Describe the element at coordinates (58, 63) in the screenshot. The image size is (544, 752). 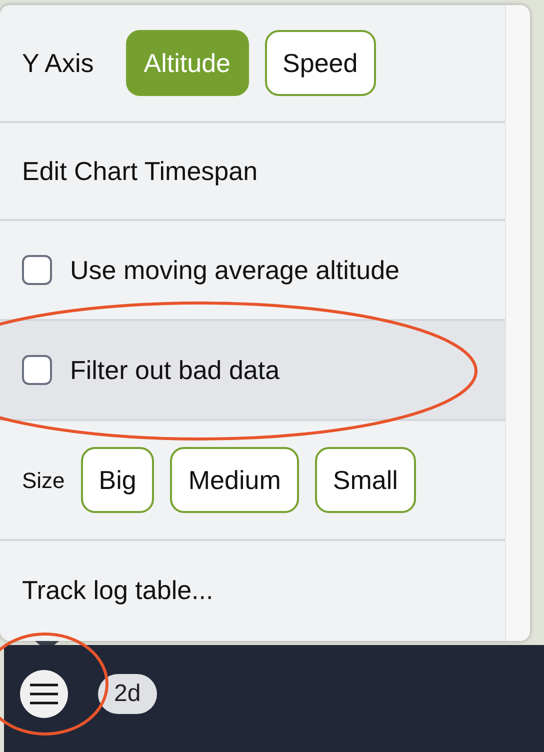
I see `y-axis-label: Y Axis` at that location.